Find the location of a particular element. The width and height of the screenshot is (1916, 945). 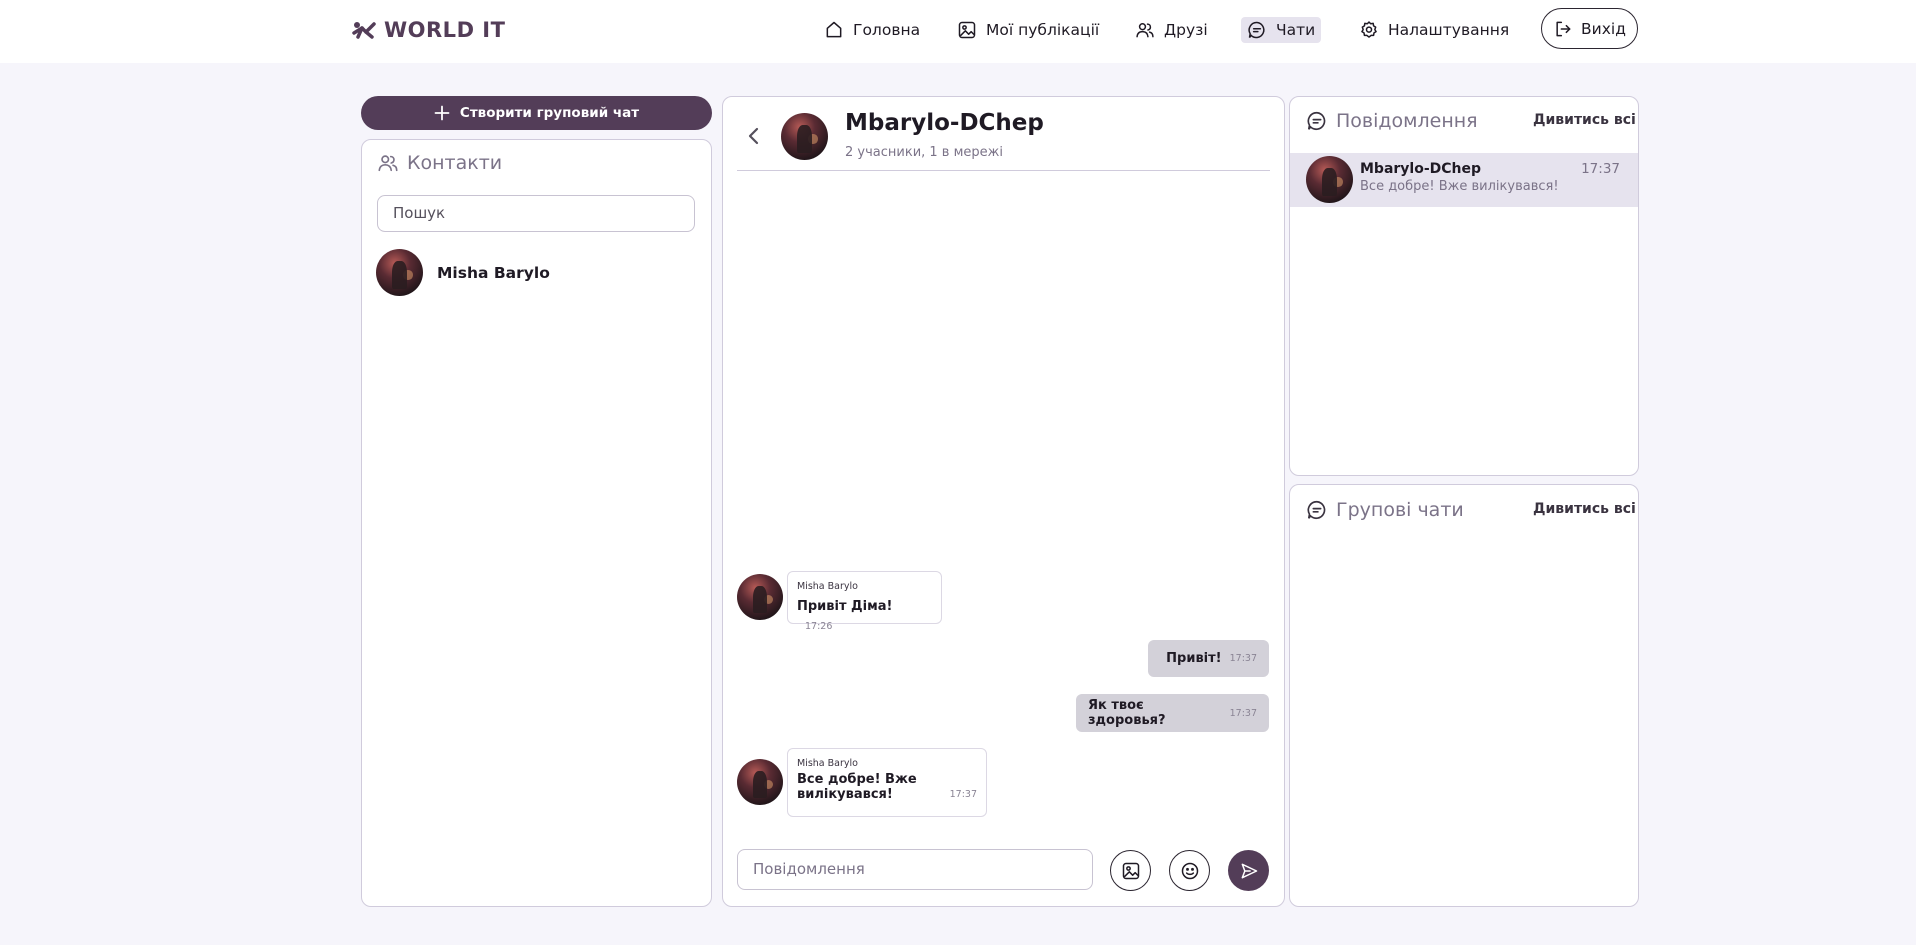

contact-name: Misha Barylo is located at coordinates (493, 273).